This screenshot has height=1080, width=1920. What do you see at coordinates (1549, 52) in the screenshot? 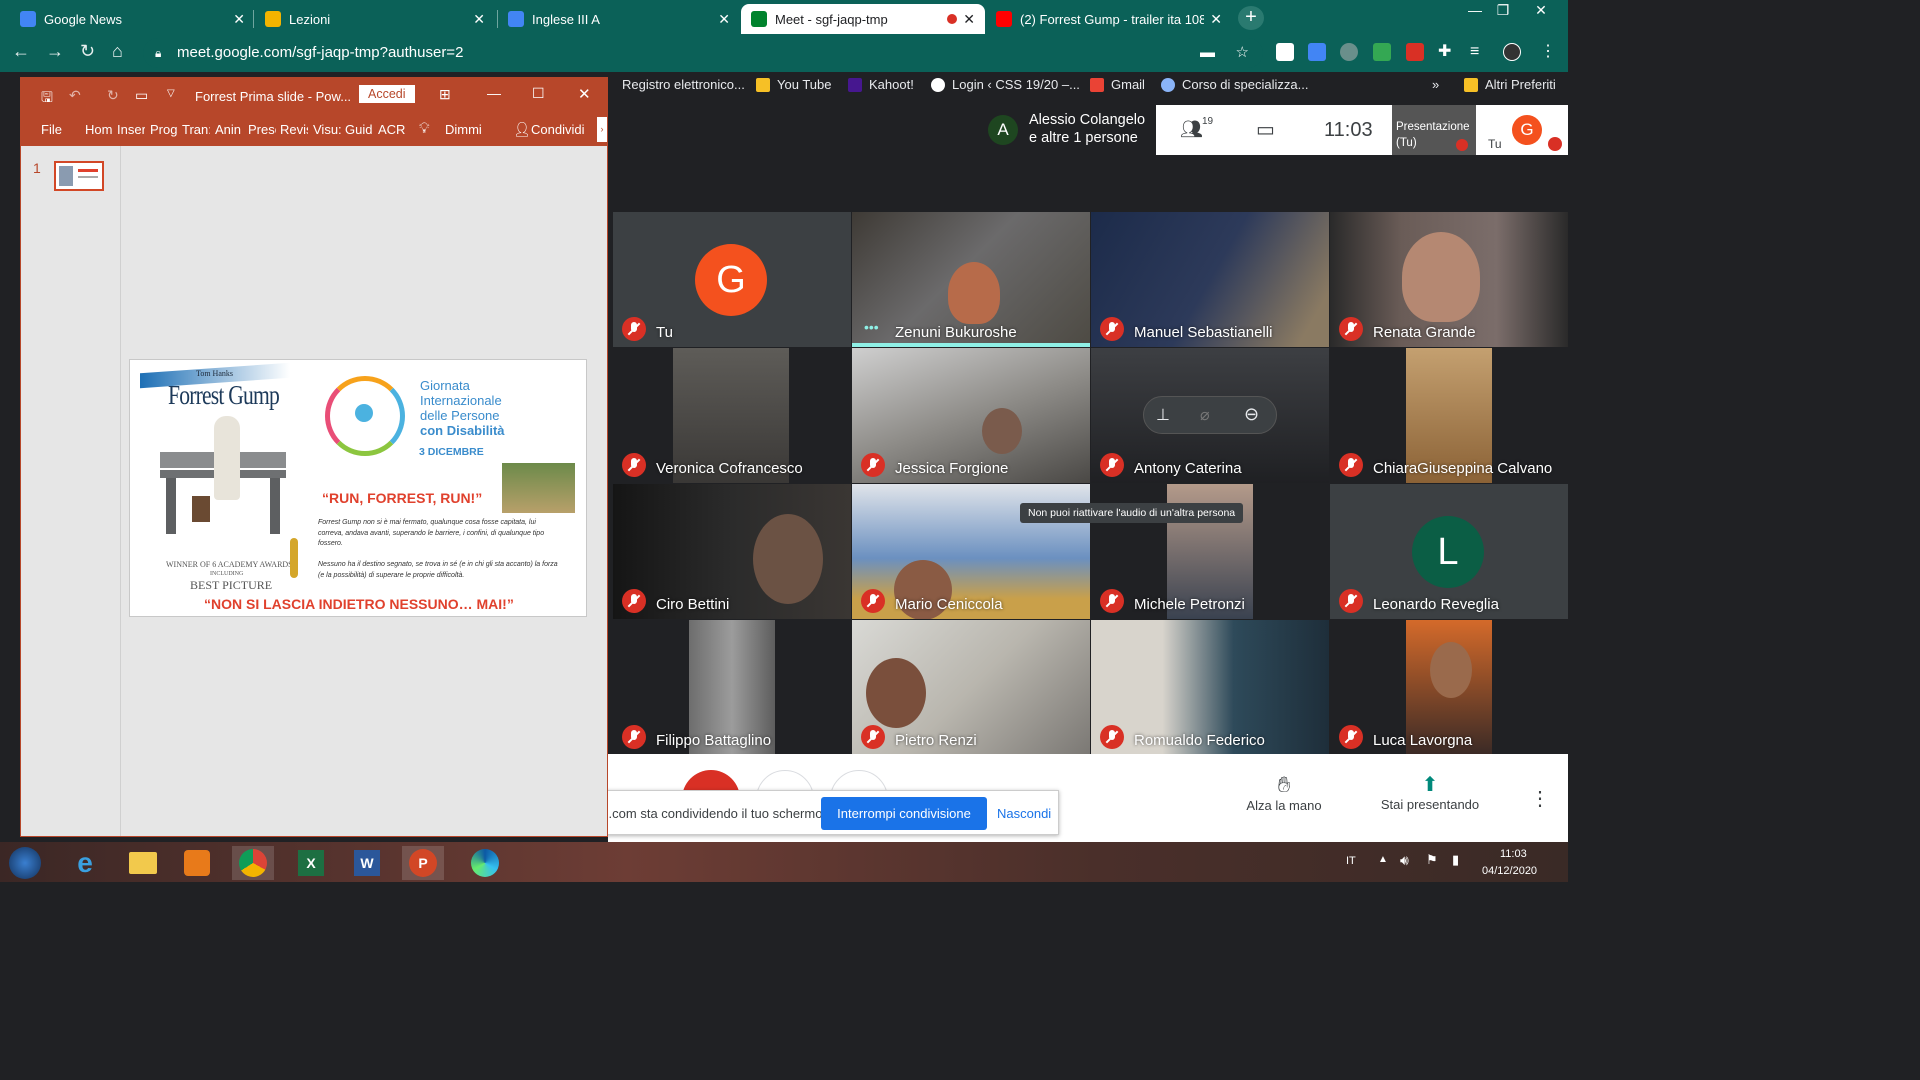
I see `menu-icon: ⋮` at bounding box center [1549, 52].